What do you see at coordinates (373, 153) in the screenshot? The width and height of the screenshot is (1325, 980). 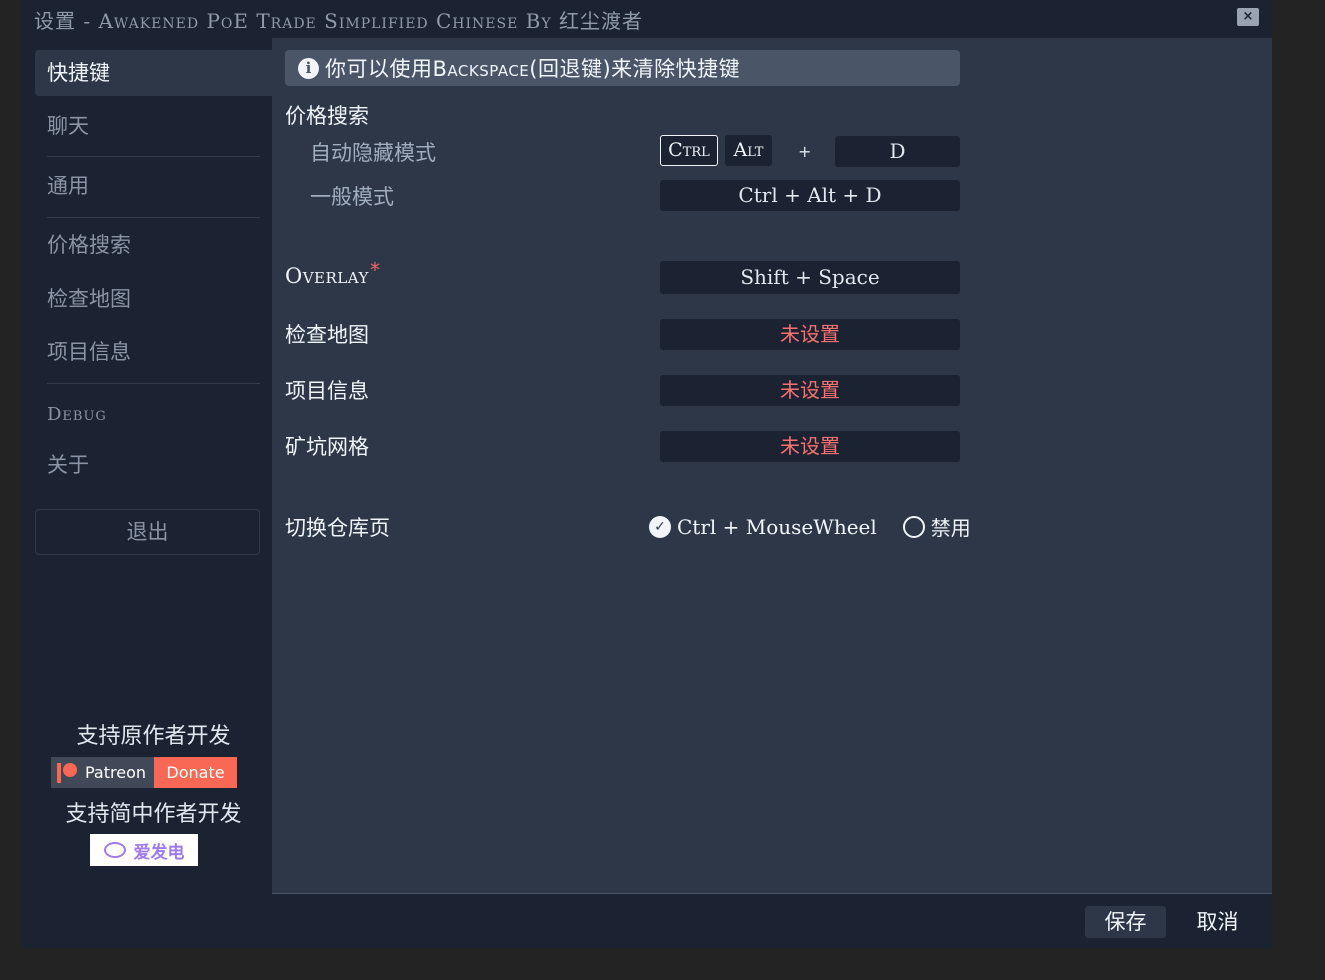 I see `auto-hide-mode-label: 自动隐藏模式` at bounding box center [373, 153].